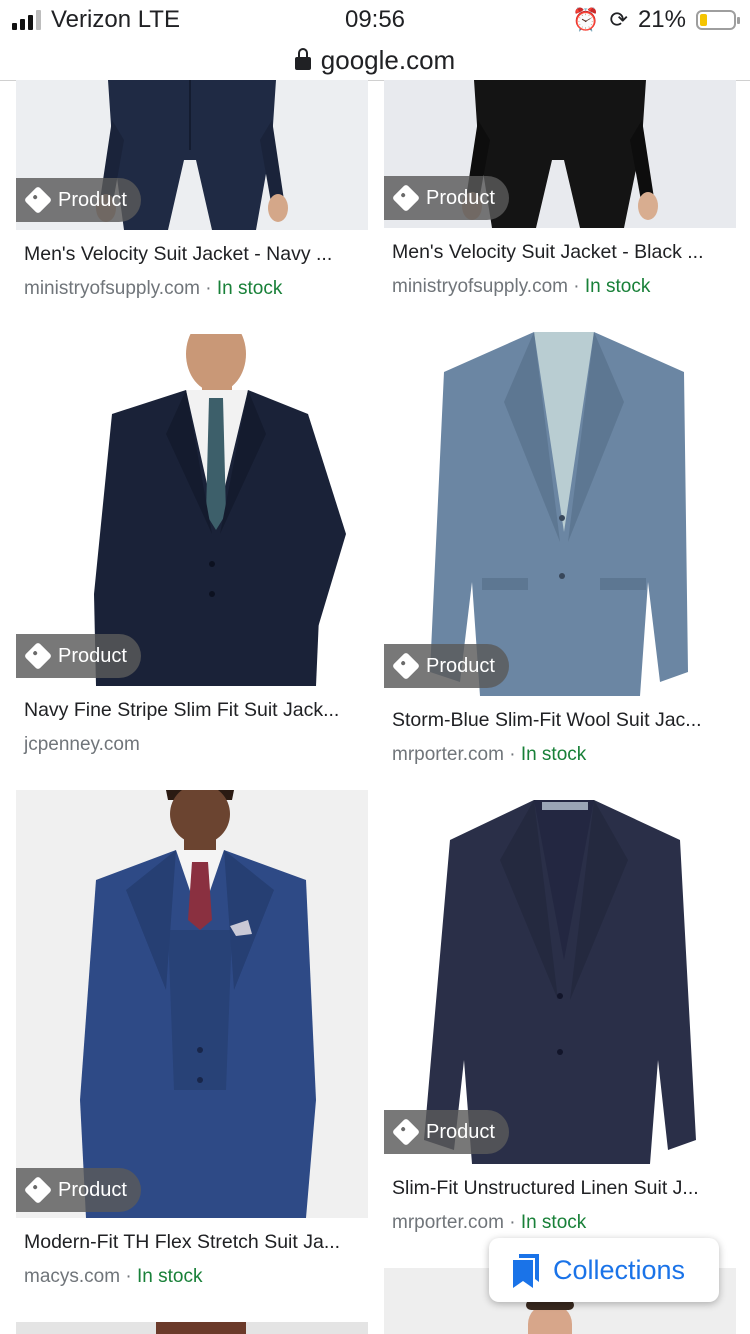 This screenshot has height=1334, width=750. What do you see at coordinates (619, 1269) in the screenshot?
I see `collections-label: Collections` at bounding box center [619, 1269].